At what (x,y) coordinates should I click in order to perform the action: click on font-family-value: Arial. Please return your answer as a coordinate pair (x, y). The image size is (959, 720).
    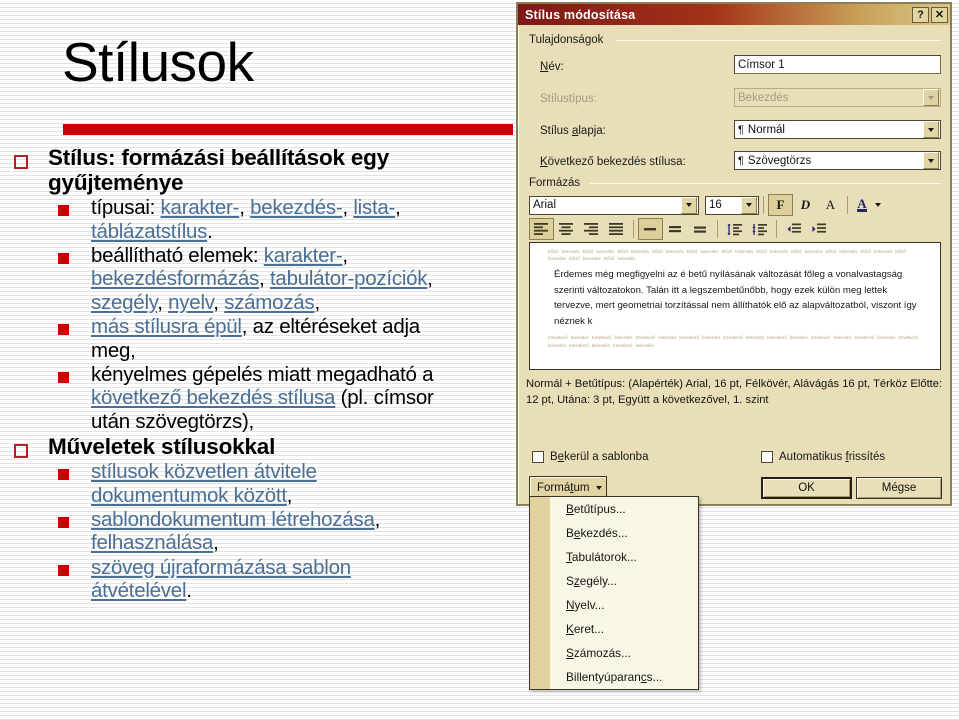
    Looking at the image, I should click on (545, 205).